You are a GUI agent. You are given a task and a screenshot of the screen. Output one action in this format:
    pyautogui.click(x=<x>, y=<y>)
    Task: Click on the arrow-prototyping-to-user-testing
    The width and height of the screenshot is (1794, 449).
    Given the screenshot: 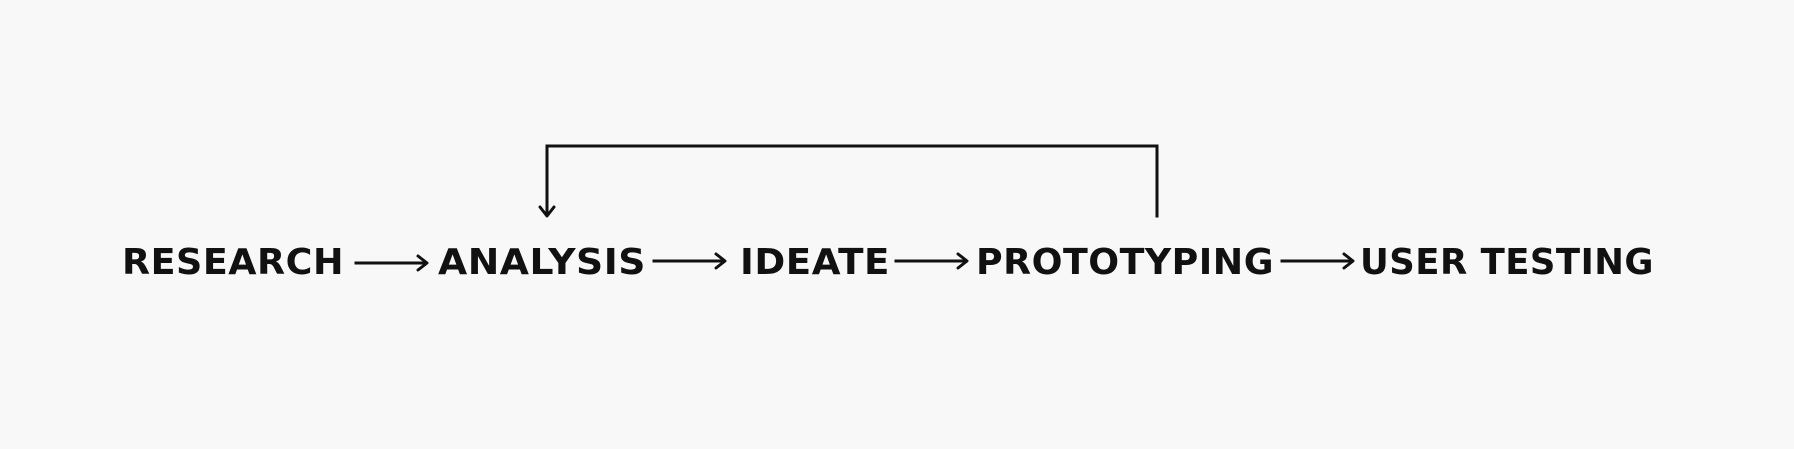 What is the action you would take?
    pyautogui.click(x=1317, y=261)
    